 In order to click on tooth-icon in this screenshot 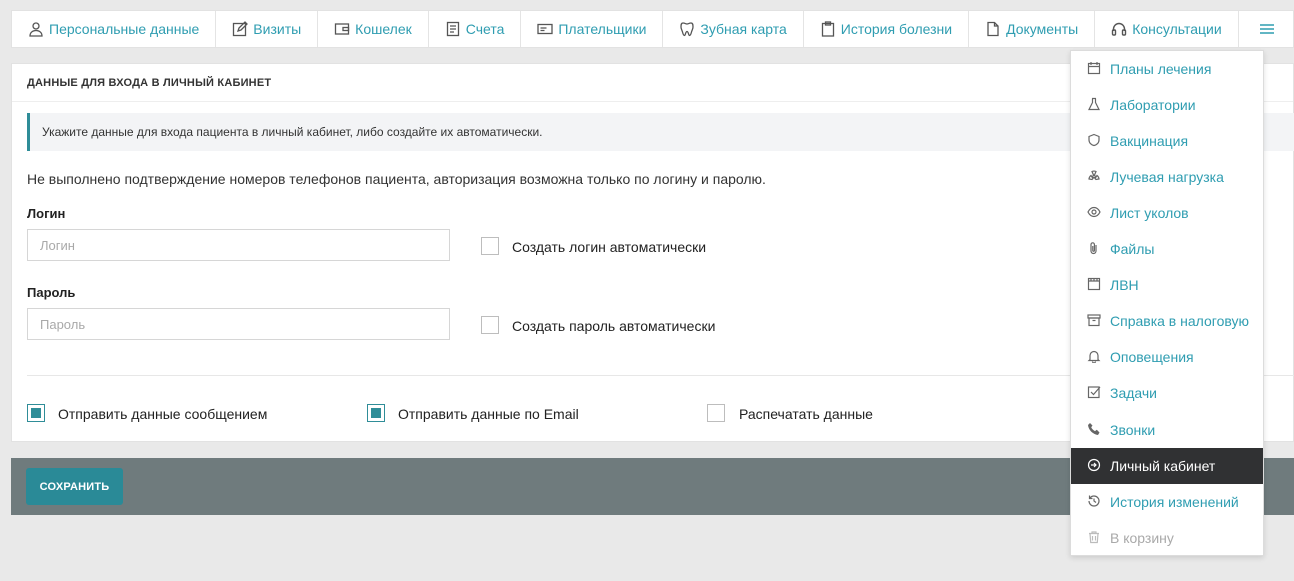, I will do `click(687, 29)`.